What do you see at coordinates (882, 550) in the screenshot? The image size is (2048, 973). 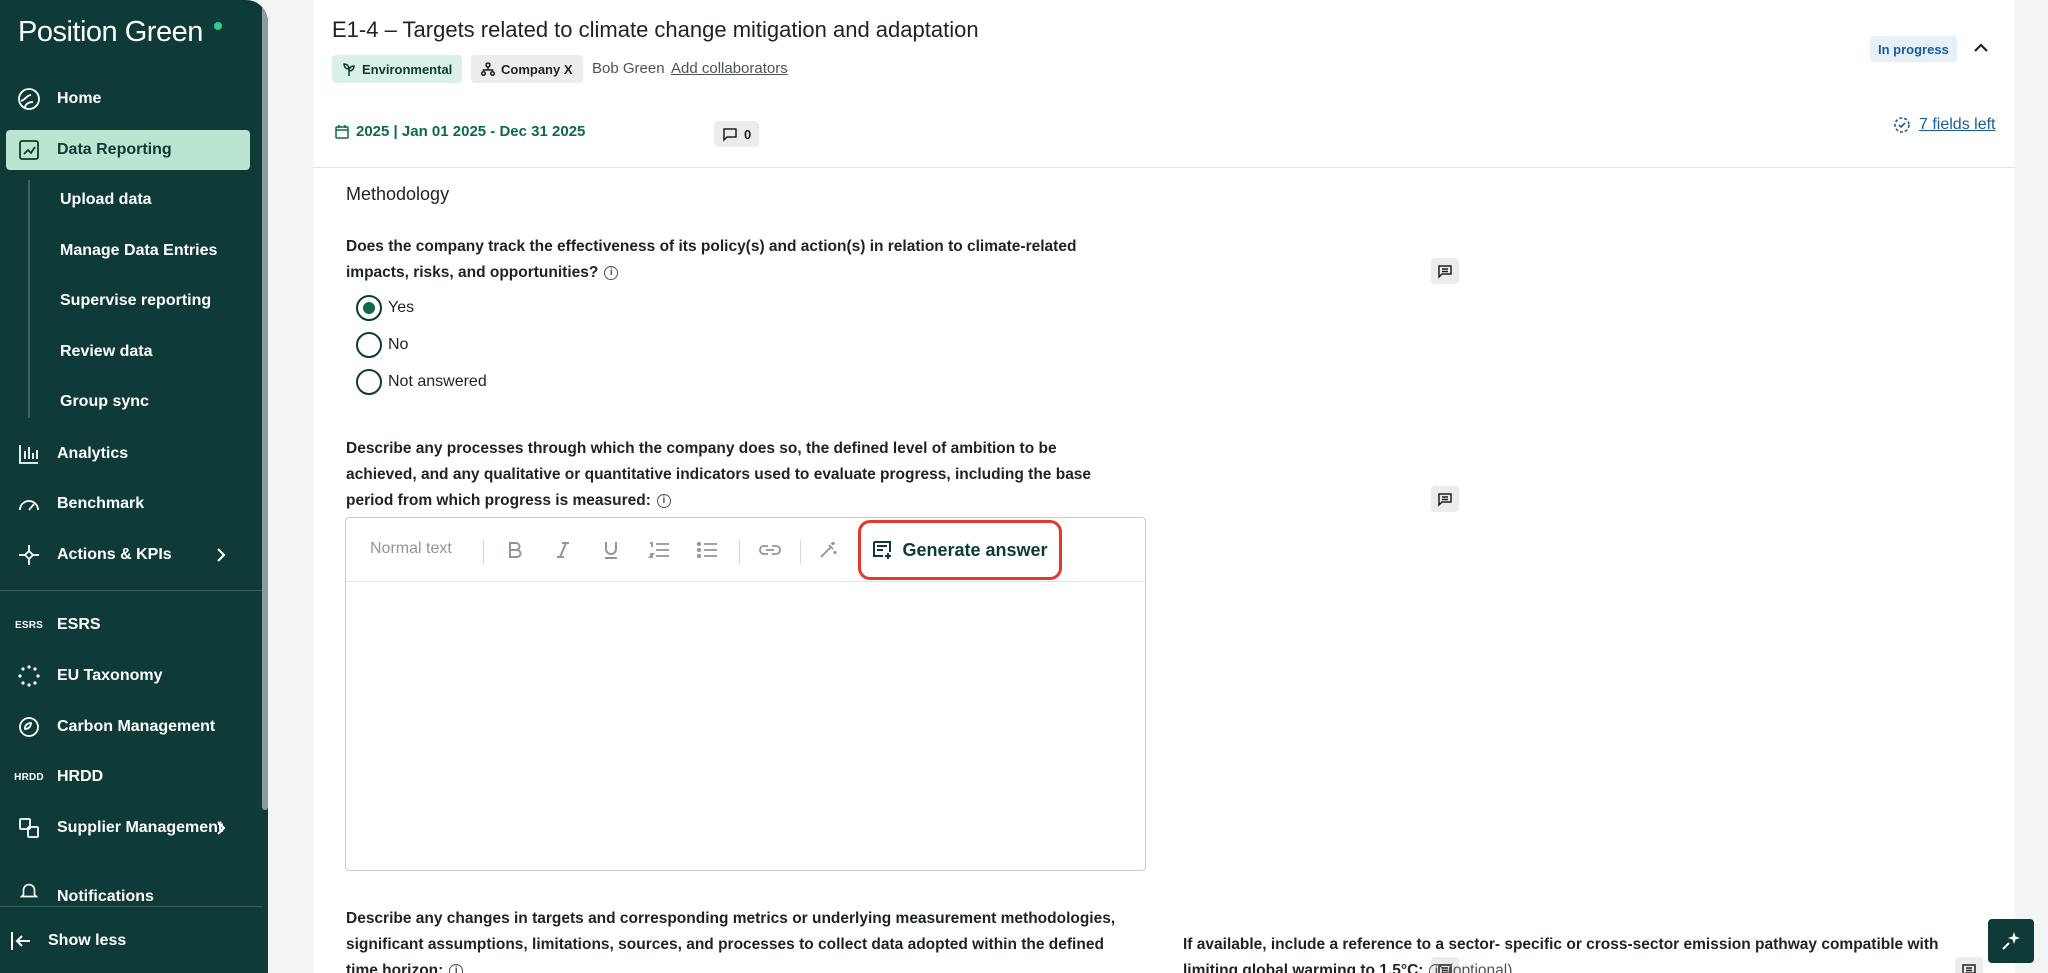 I see `generate-icon` at bounding box center [882, 550].